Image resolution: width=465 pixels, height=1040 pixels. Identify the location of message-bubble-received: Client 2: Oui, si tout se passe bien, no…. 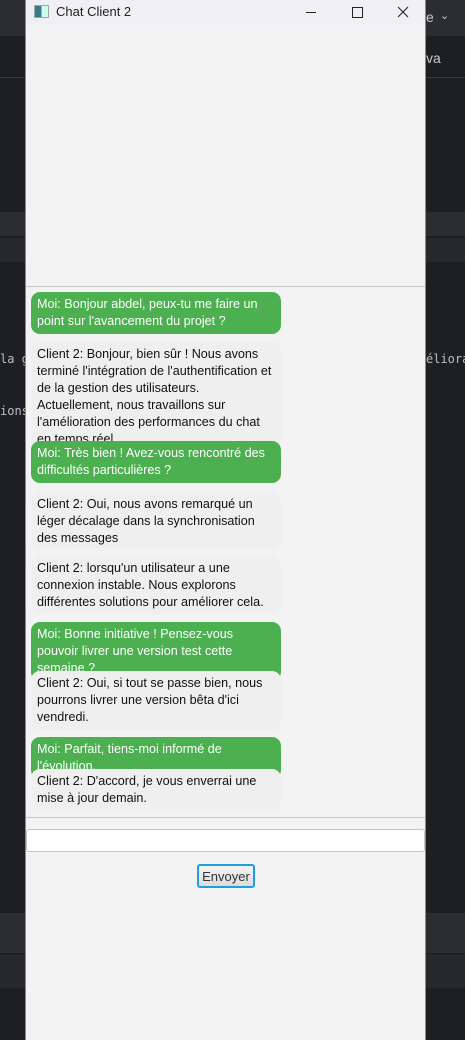
(156, 700).